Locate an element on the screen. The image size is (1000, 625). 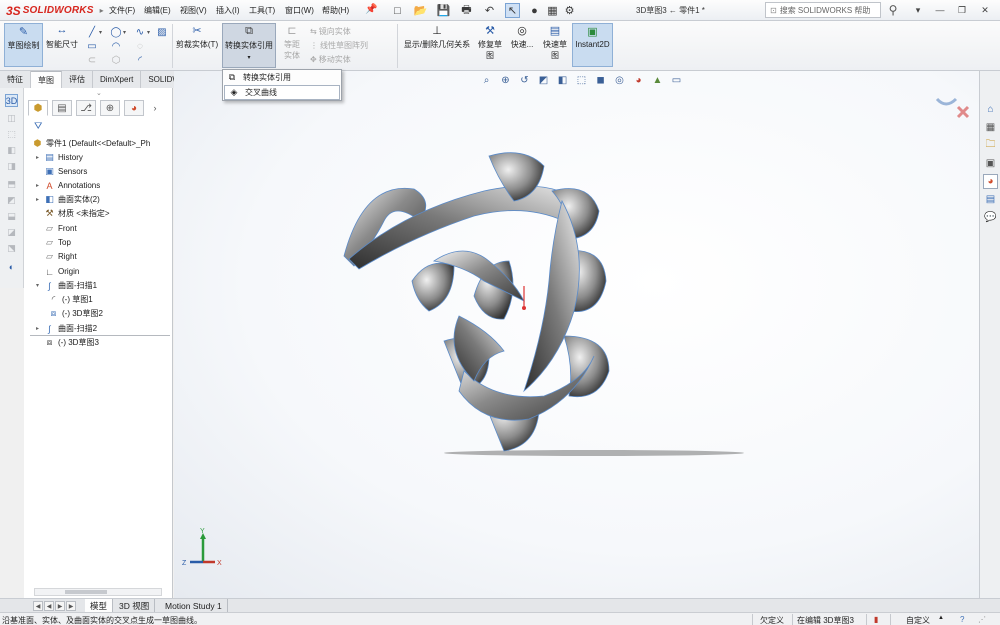
rapid-sketch-button: ▤ 快速草图 is located at coordinates (555, 45).